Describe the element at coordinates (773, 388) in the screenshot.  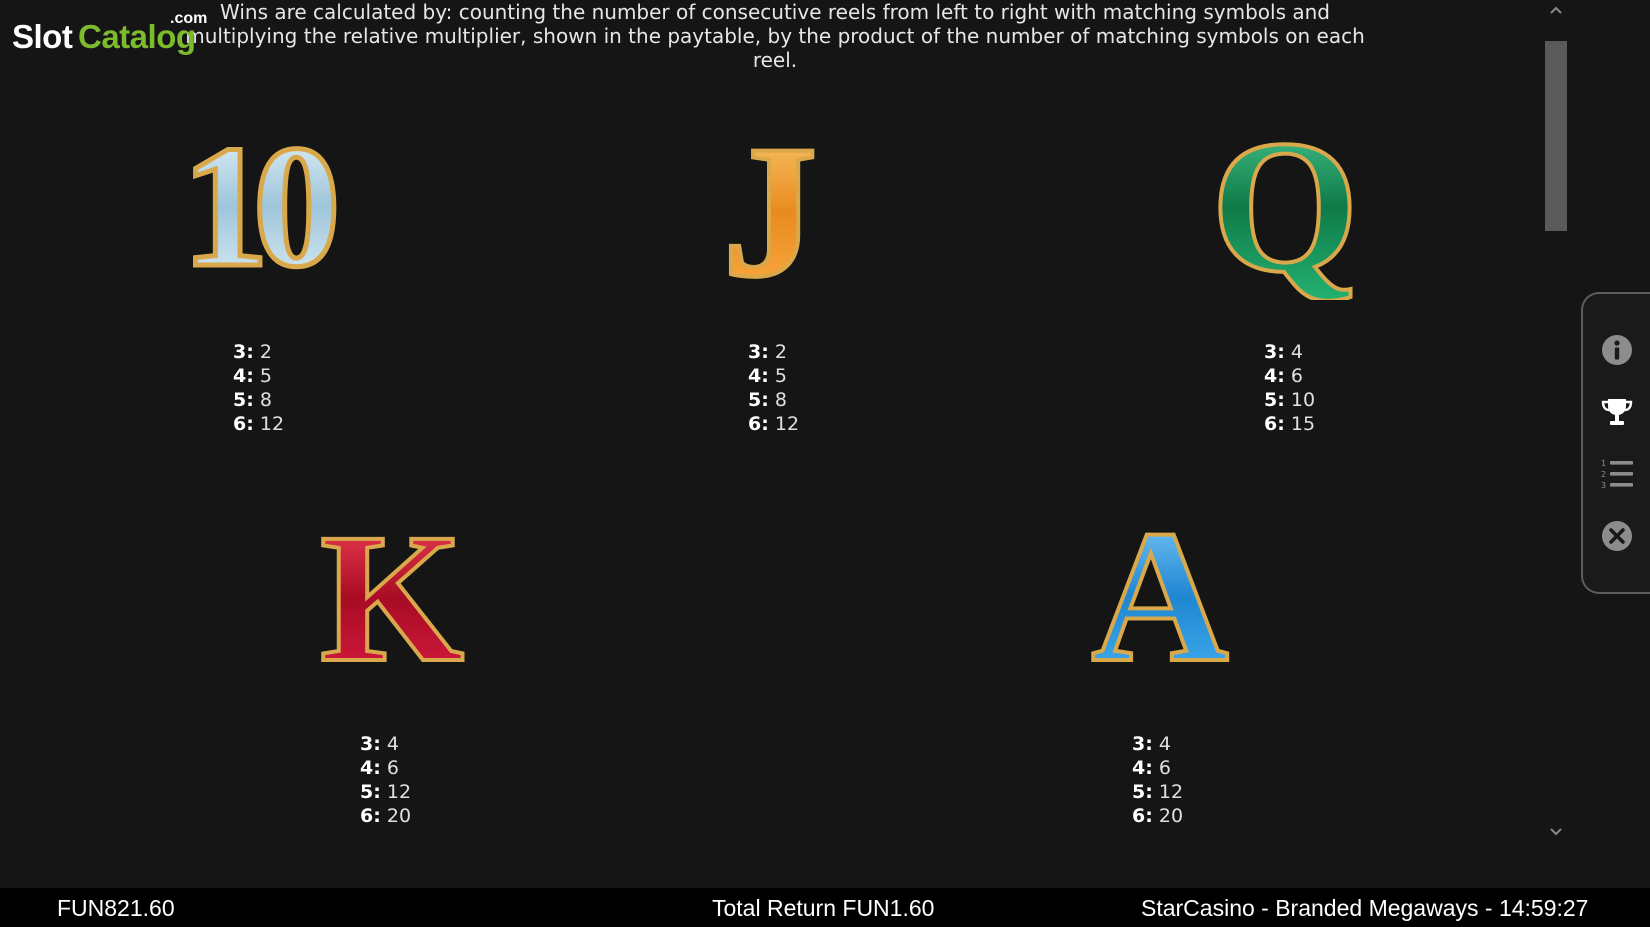
I see `jack-payout-list: 3: 2 4: 5 5: 8 6: 12` at that location.